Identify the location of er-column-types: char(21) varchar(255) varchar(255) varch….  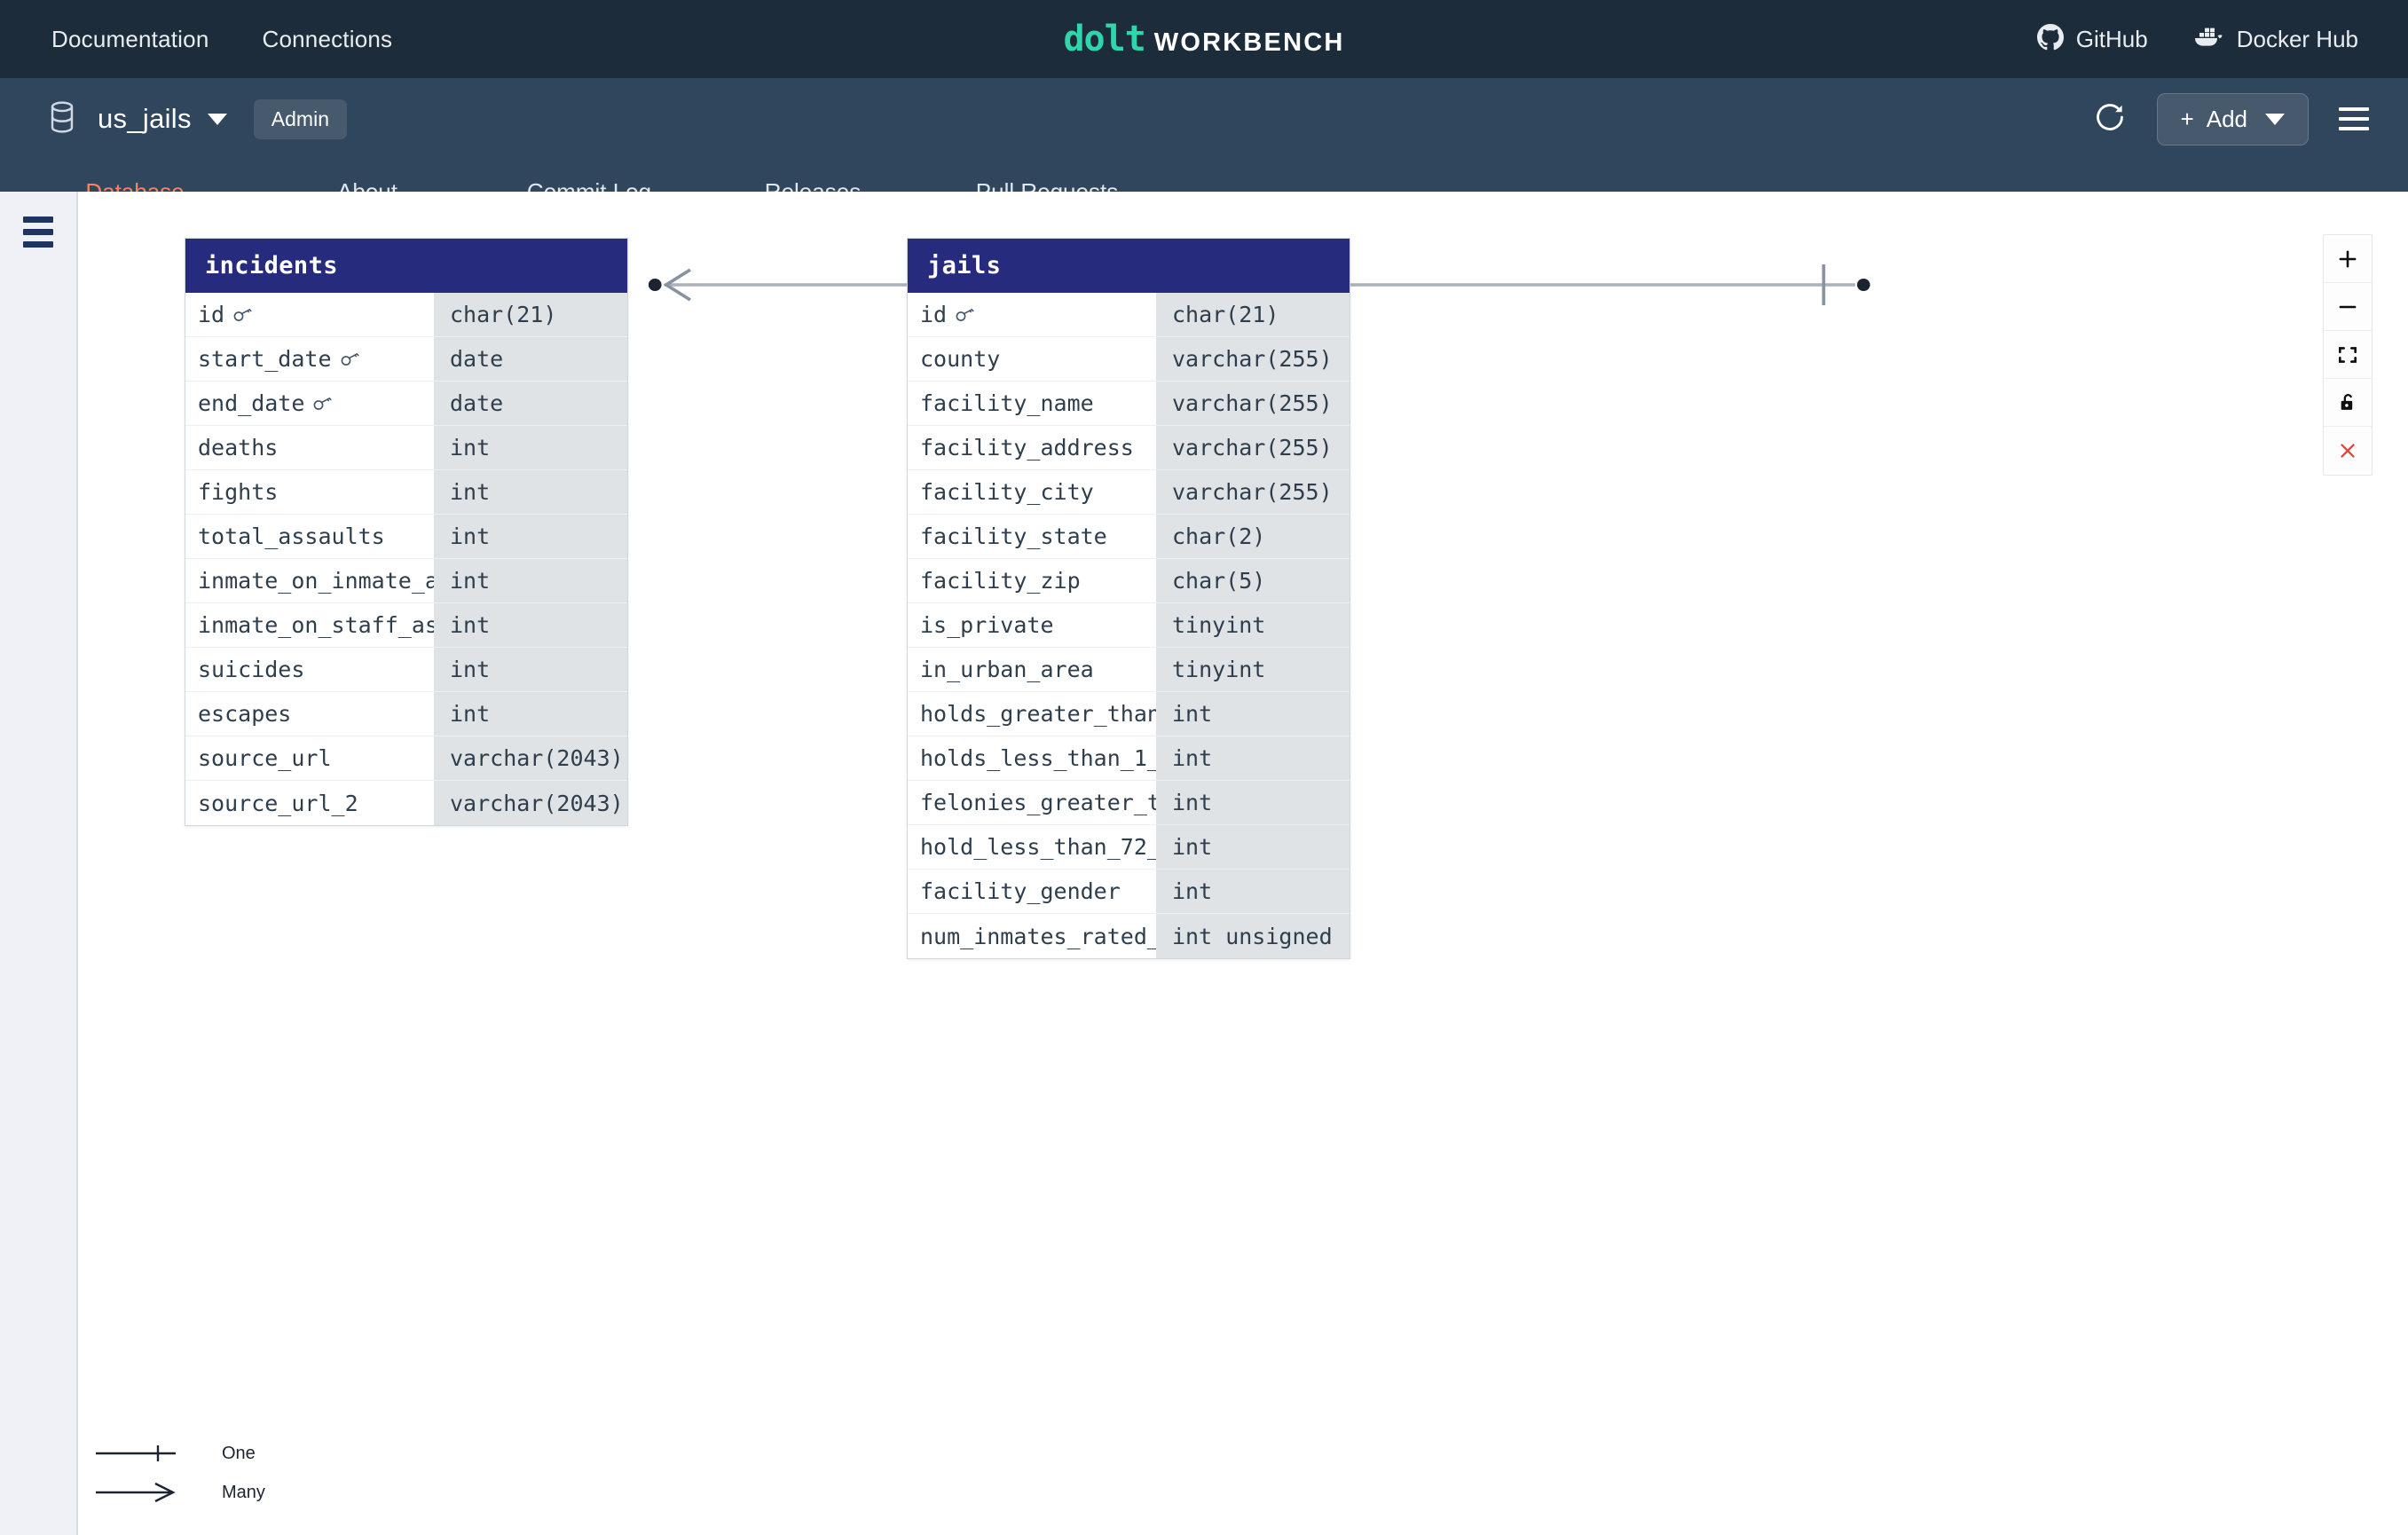
(1253, 626).